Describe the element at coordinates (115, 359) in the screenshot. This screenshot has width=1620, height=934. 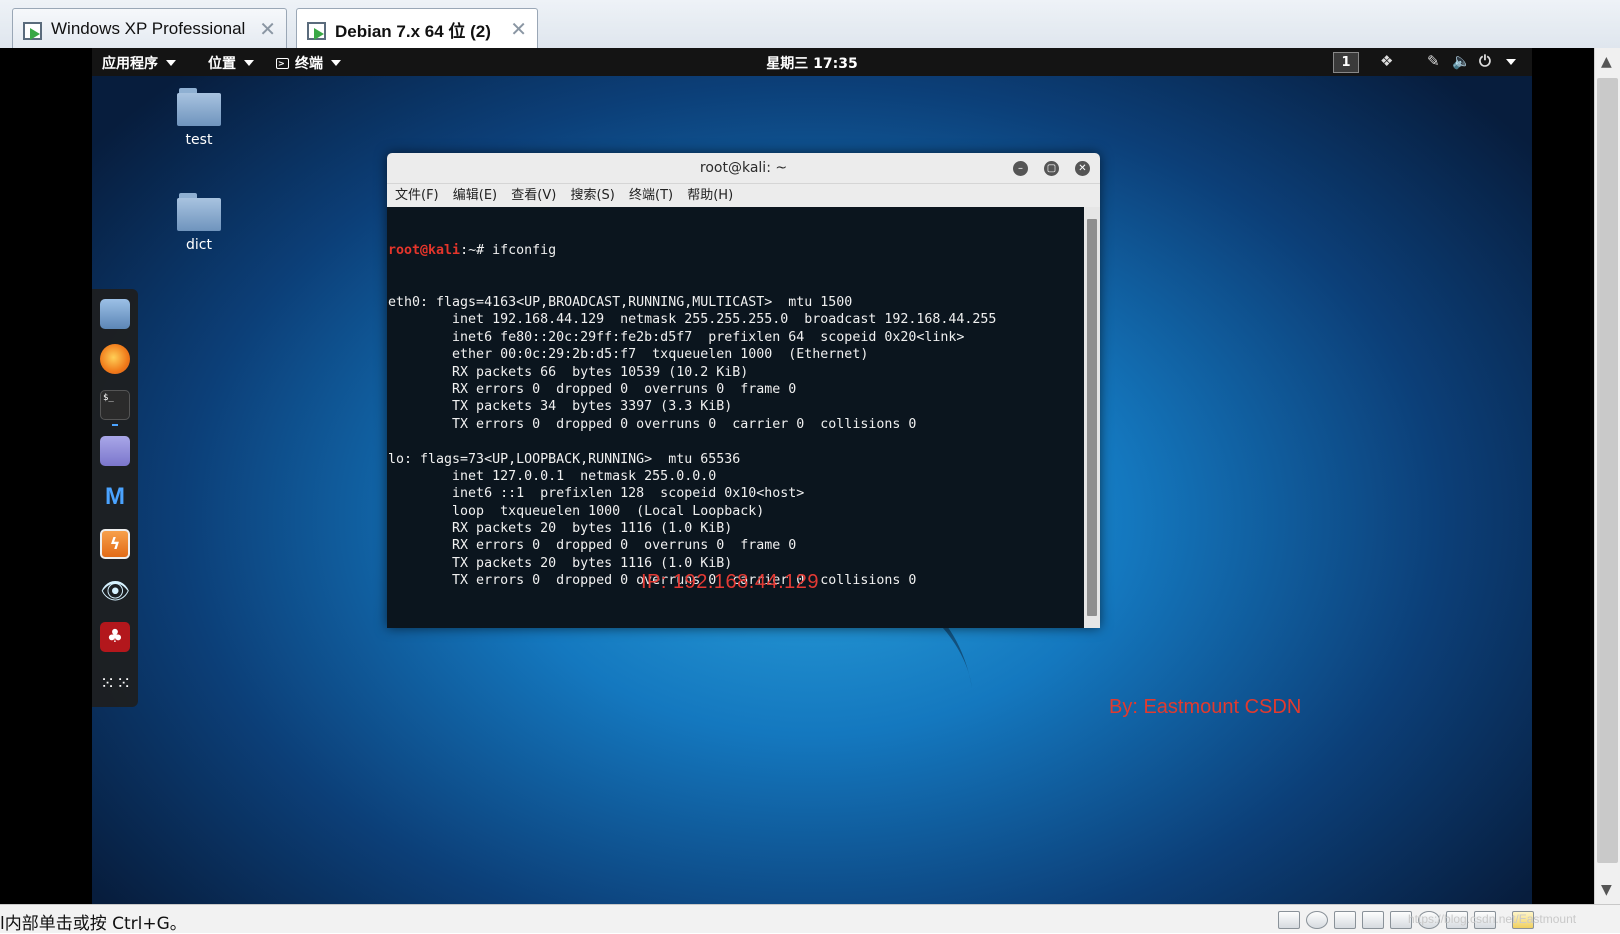
I see `firefox-icon` at that location.